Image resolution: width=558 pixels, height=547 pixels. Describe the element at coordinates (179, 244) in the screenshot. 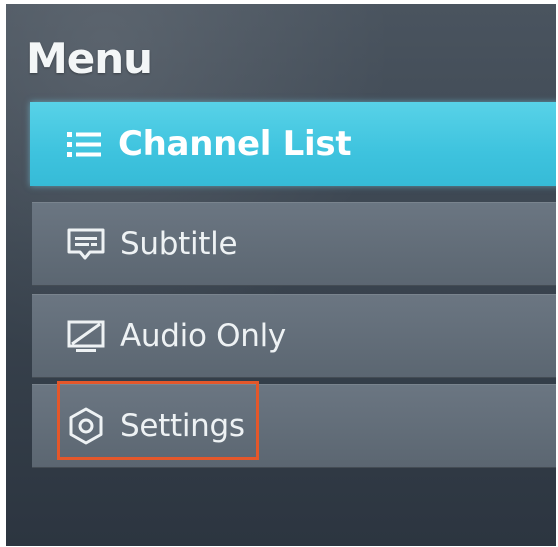

I see `menu-item-label: Subtitle` at that location.